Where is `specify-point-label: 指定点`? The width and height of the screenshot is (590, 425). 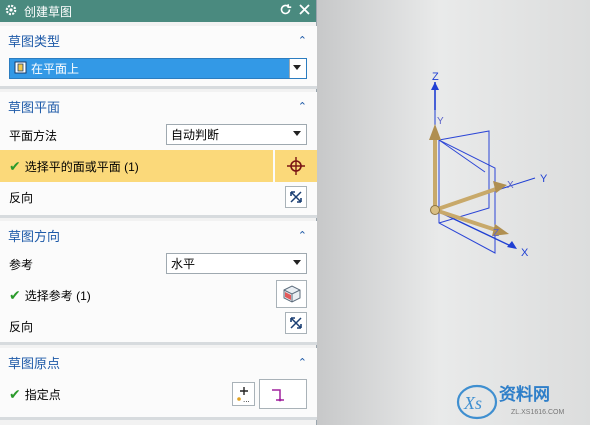 specify-point-label: 指定点 is located at coordinates (42, 394).